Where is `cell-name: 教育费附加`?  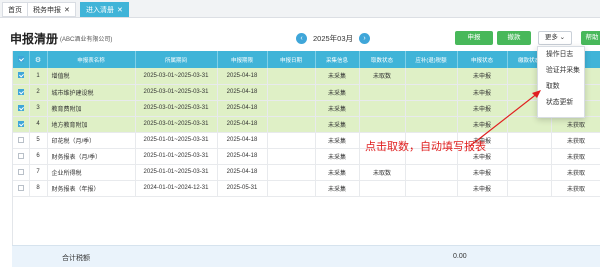
cell-name: 教育费附加 is located at coordinates (91, 108).